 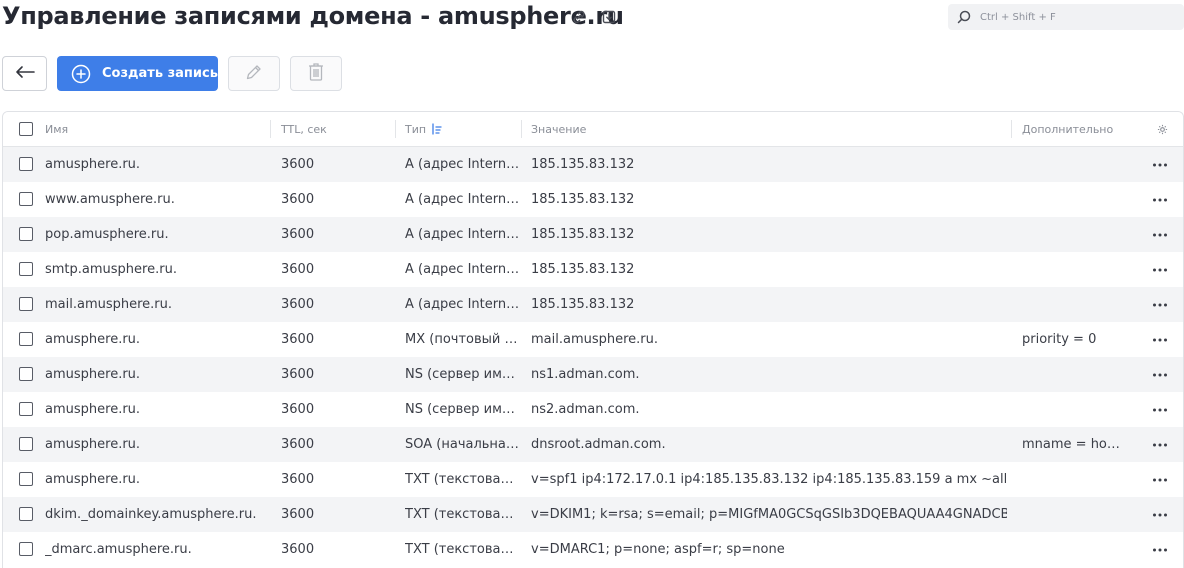 I want to click on create-record-button: Создать запись, so click(x=137, y=73).